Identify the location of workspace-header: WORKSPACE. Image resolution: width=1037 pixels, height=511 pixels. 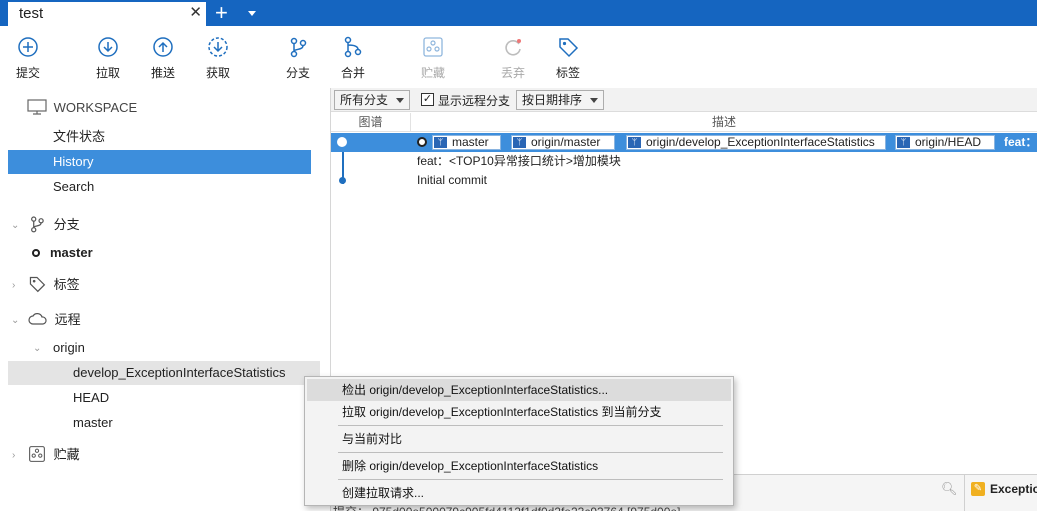
(82, 108).